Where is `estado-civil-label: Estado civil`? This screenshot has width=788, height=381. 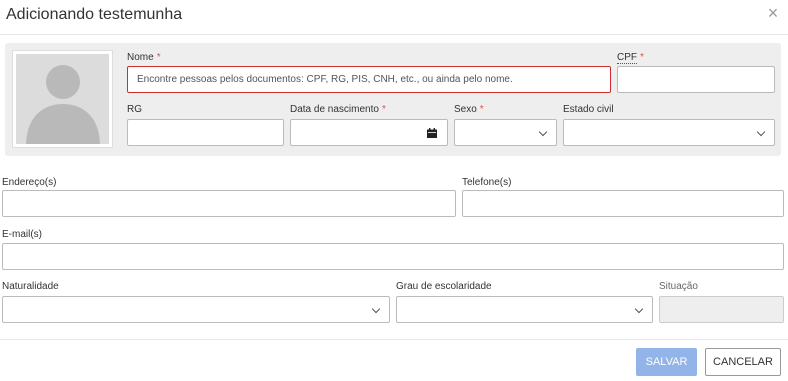 estado-civil-label: Estado civil is located at coordinates (588, 109).